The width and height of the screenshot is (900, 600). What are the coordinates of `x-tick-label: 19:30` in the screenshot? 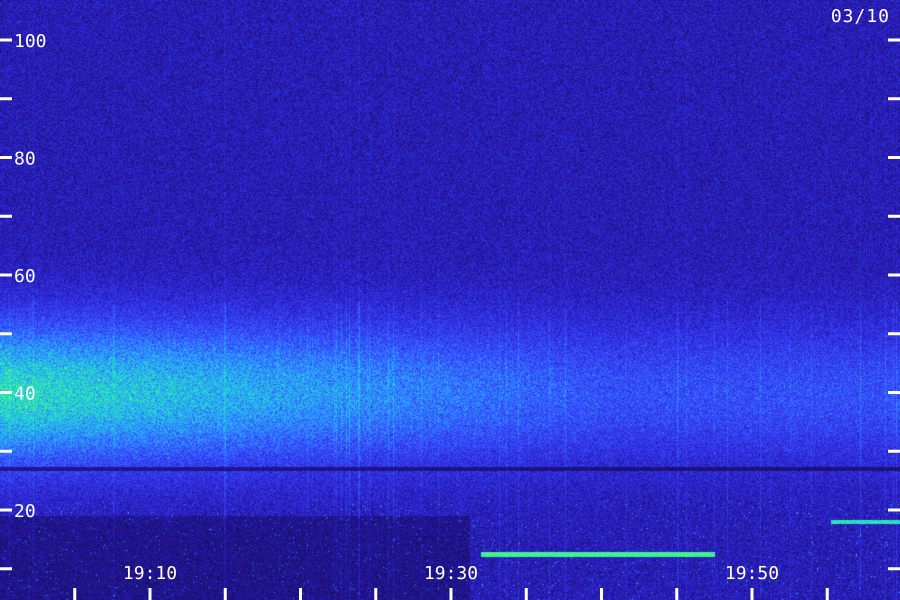 It's located at (451, 573).